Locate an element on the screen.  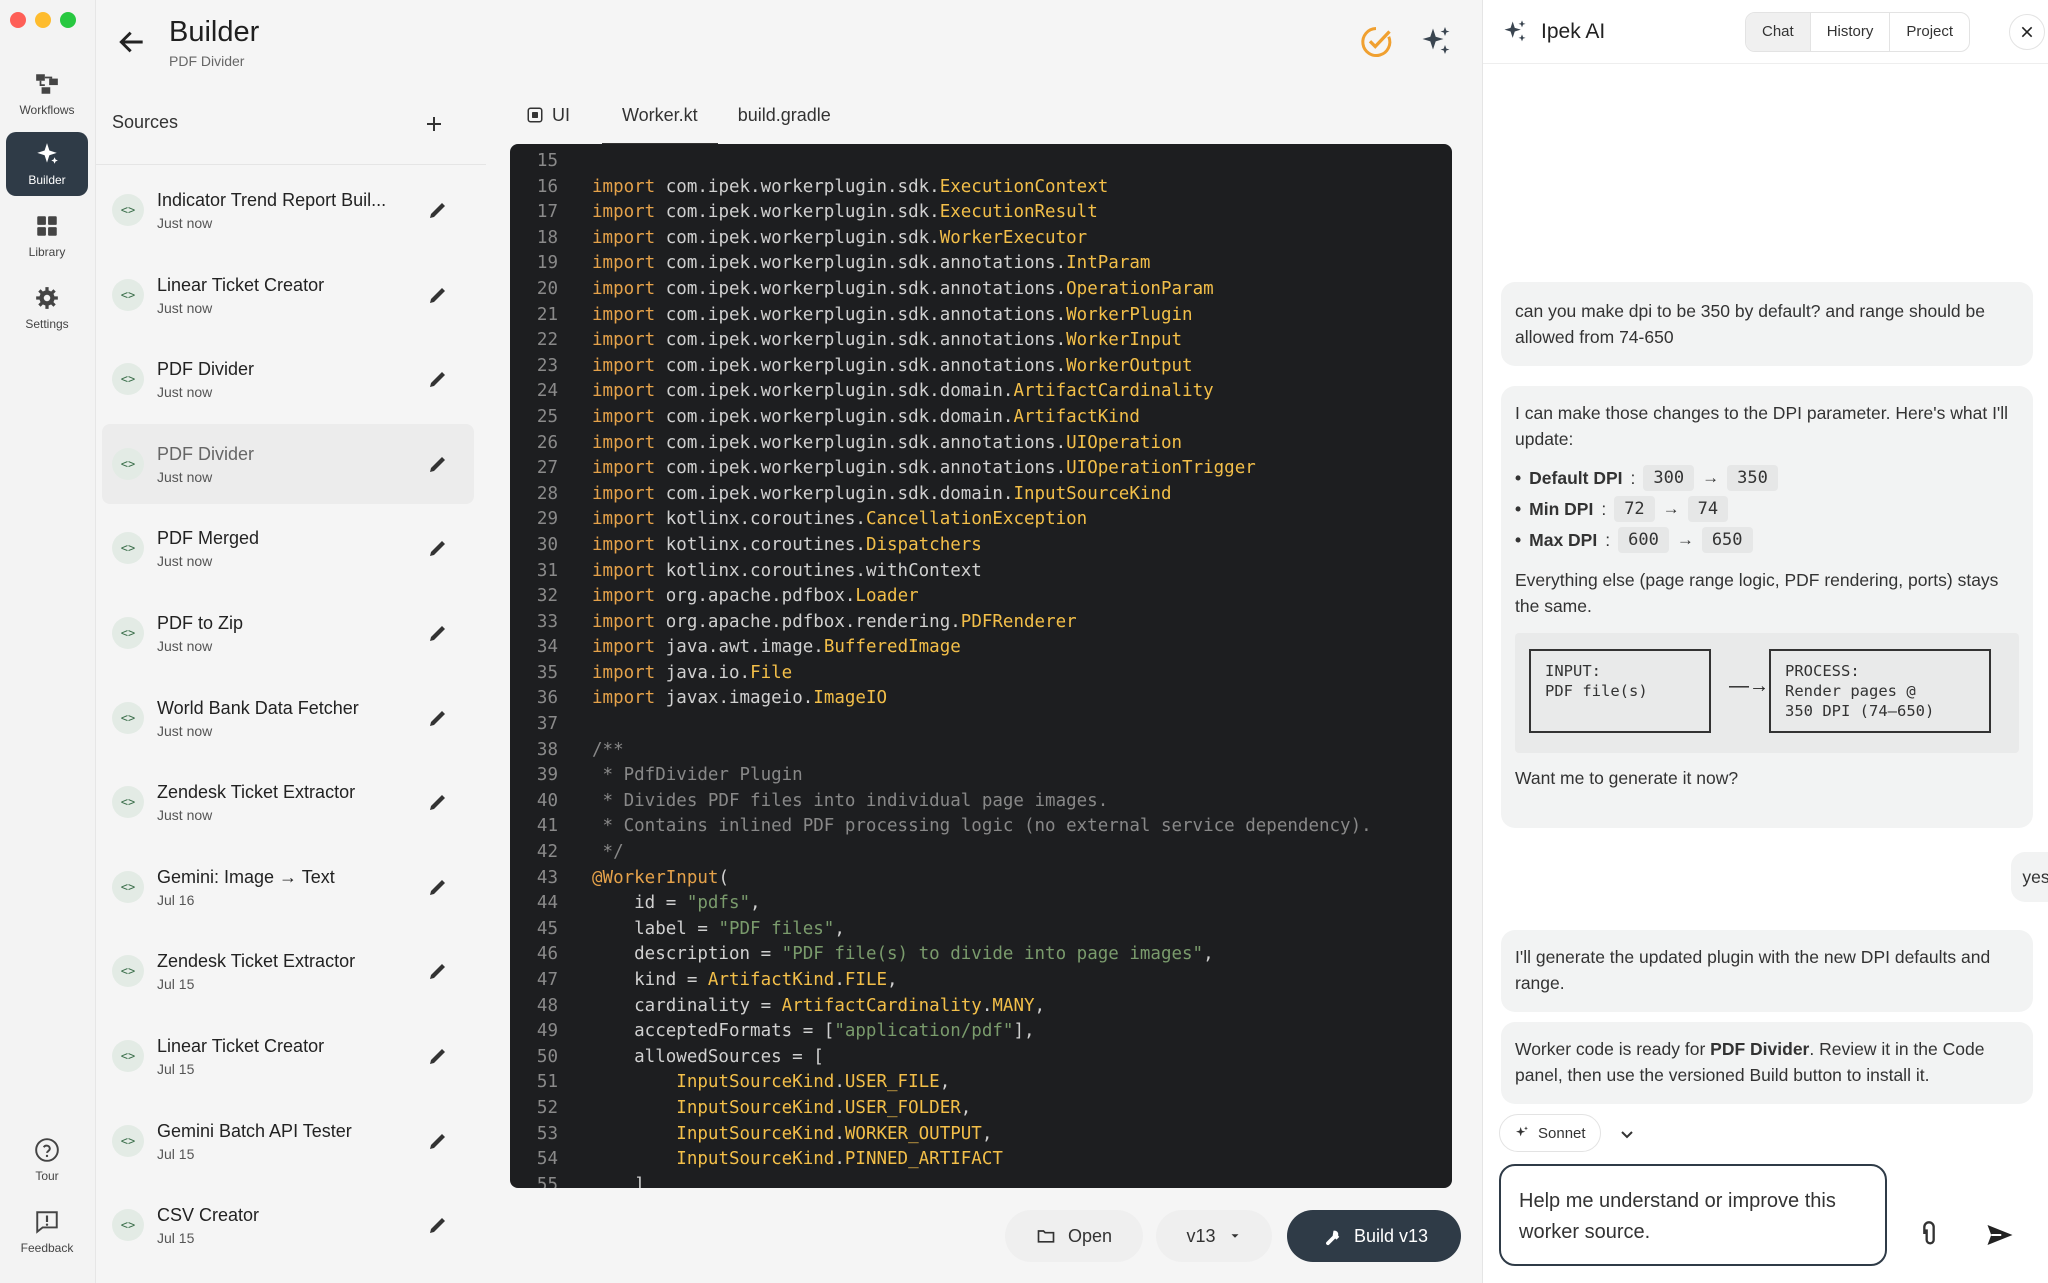
source-date: Jul 16 is located at coordinates (176, 899).